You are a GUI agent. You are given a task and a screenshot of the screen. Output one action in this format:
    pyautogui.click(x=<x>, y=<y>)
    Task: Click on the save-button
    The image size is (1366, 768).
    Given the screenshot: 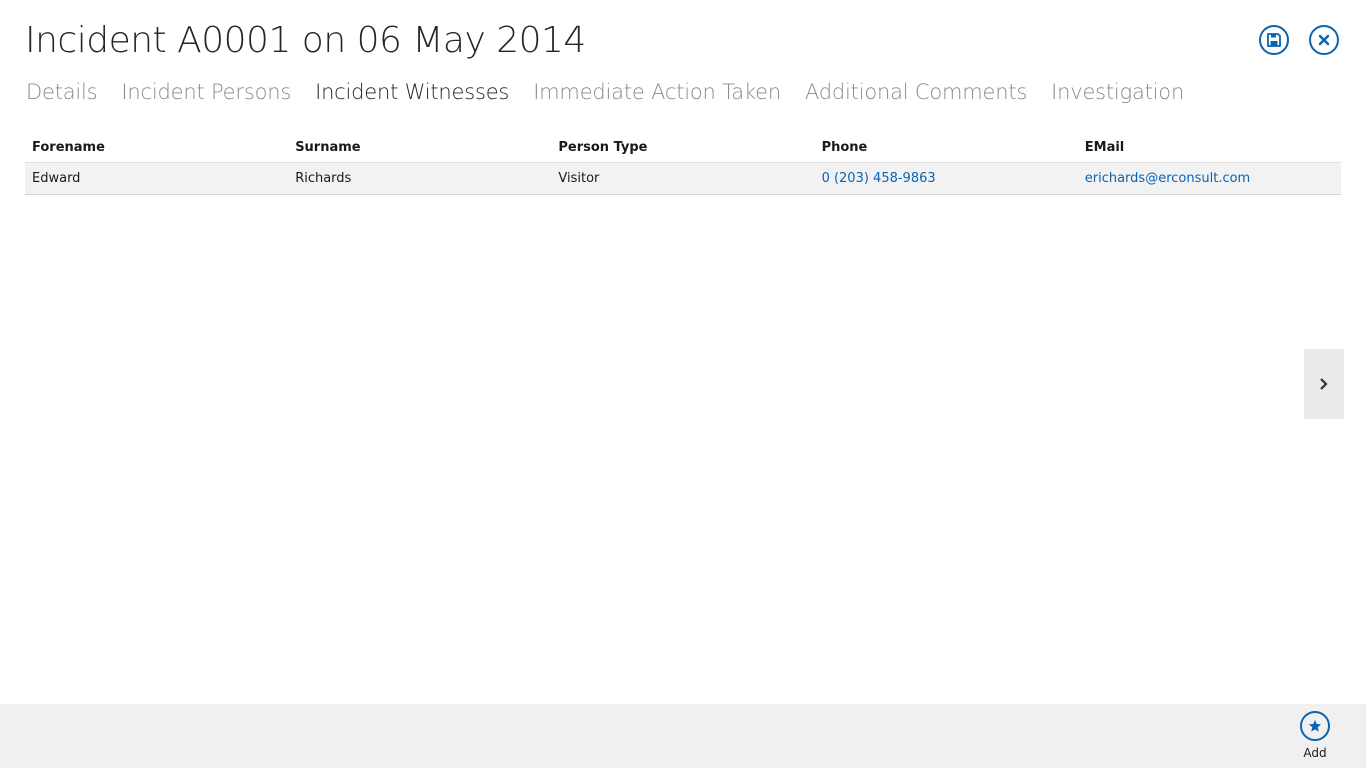 What is the action you would take?
    pyautogui.click(x=1274, y=40)
    